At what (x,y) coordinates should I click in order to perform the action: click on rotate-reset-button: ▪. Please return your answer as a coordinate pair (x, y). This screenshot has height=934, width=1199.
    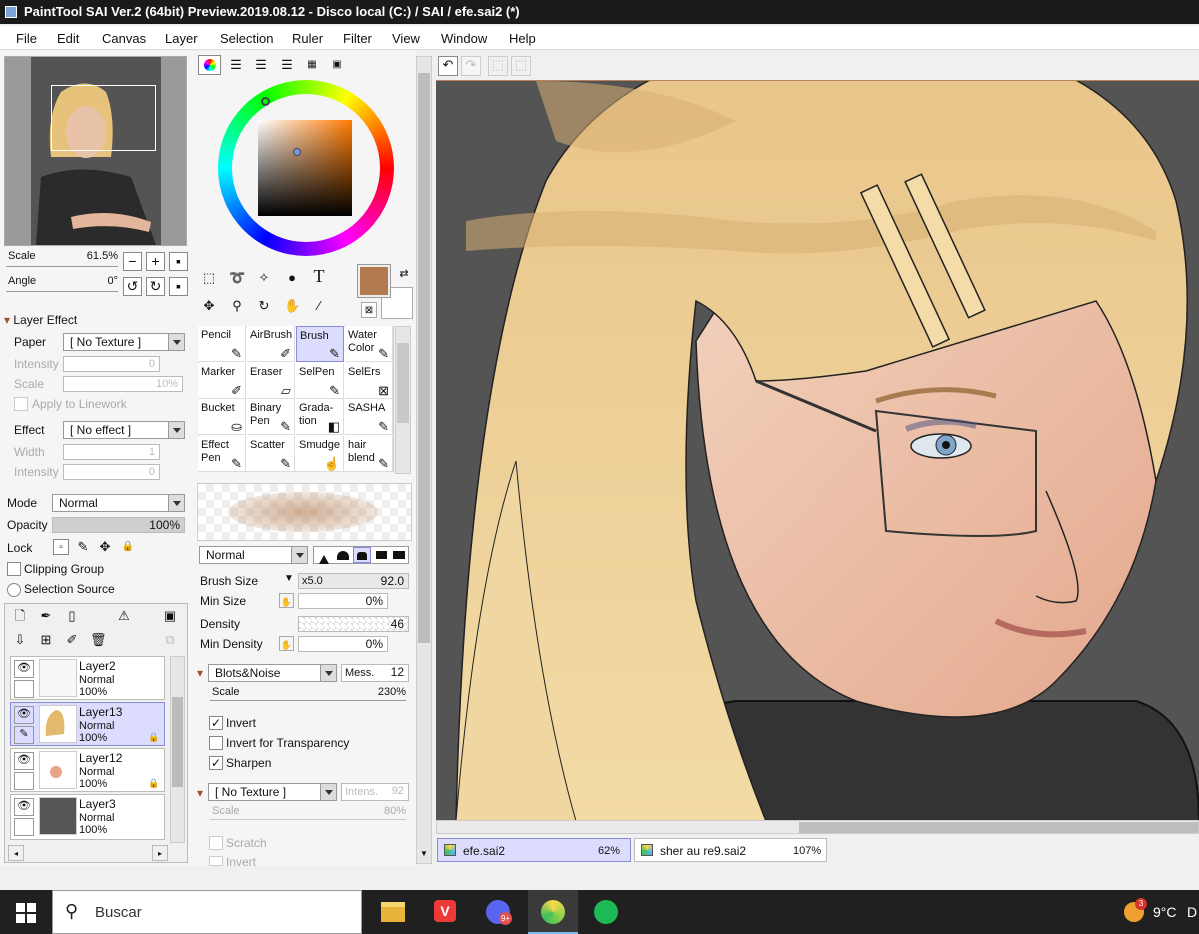
    Looking at the image, I should click on (178, 286).